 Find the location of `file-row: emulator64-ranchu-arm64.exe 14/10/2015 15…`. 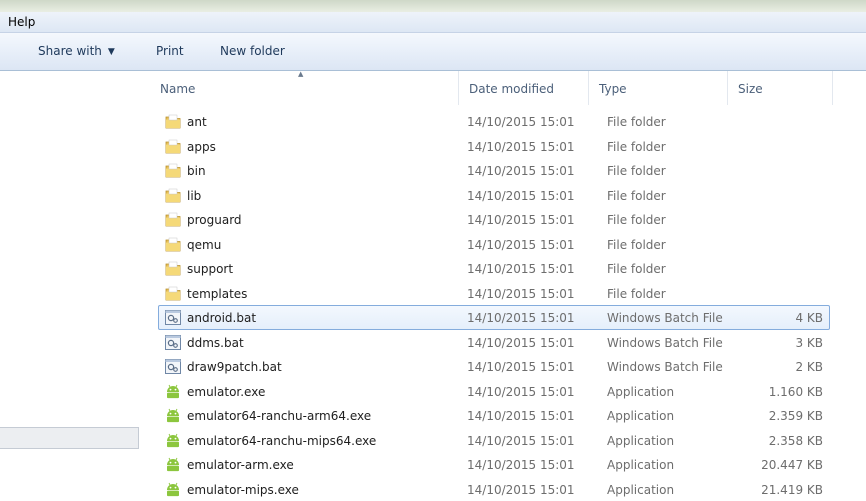

file-row: emulator64-ranchu-arm64.exe 14/10/2015 15… is located at coordinates (494, 415).